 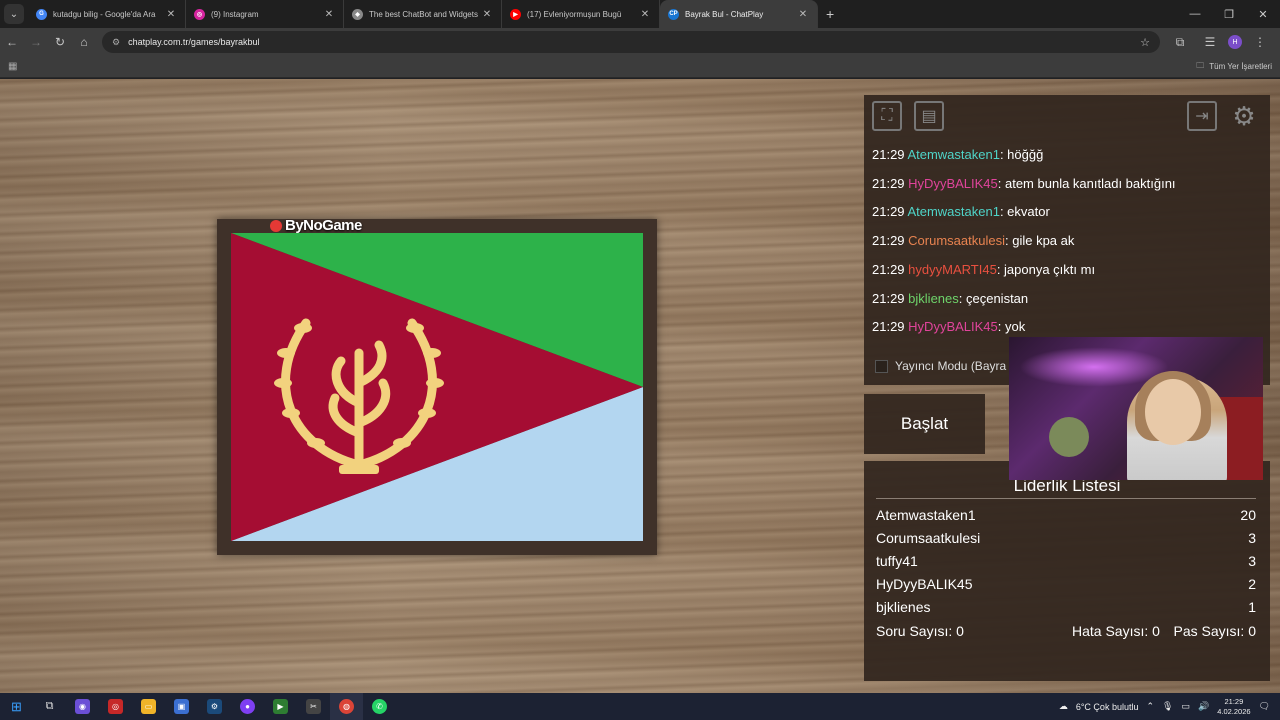 I want to click on streamer-mode-toggle: Yayıncı Modu (Bayra, so click(x=940, y=366).